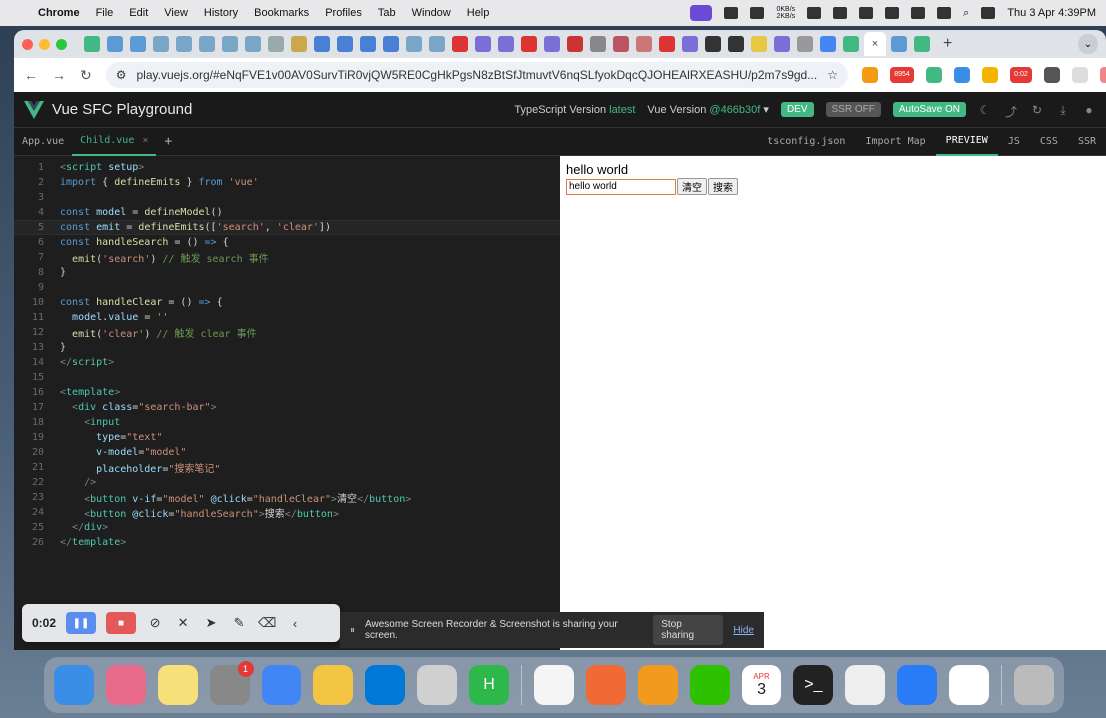 This screenshot has width=1106, height=718. What do you see at coordinates (865, 685) in the screenshot?
I see `clock-icon` at bounding box center [865, 685].